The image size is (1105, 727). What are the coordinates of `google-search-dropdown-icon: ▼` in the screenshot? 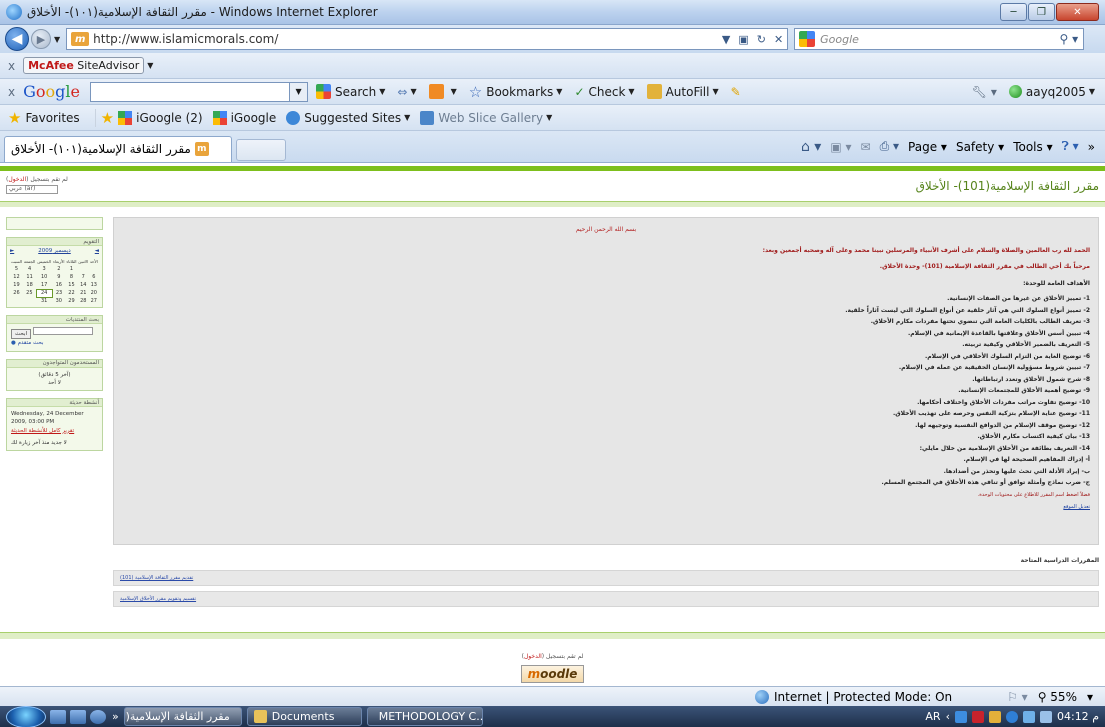 It's located at (299, 91).